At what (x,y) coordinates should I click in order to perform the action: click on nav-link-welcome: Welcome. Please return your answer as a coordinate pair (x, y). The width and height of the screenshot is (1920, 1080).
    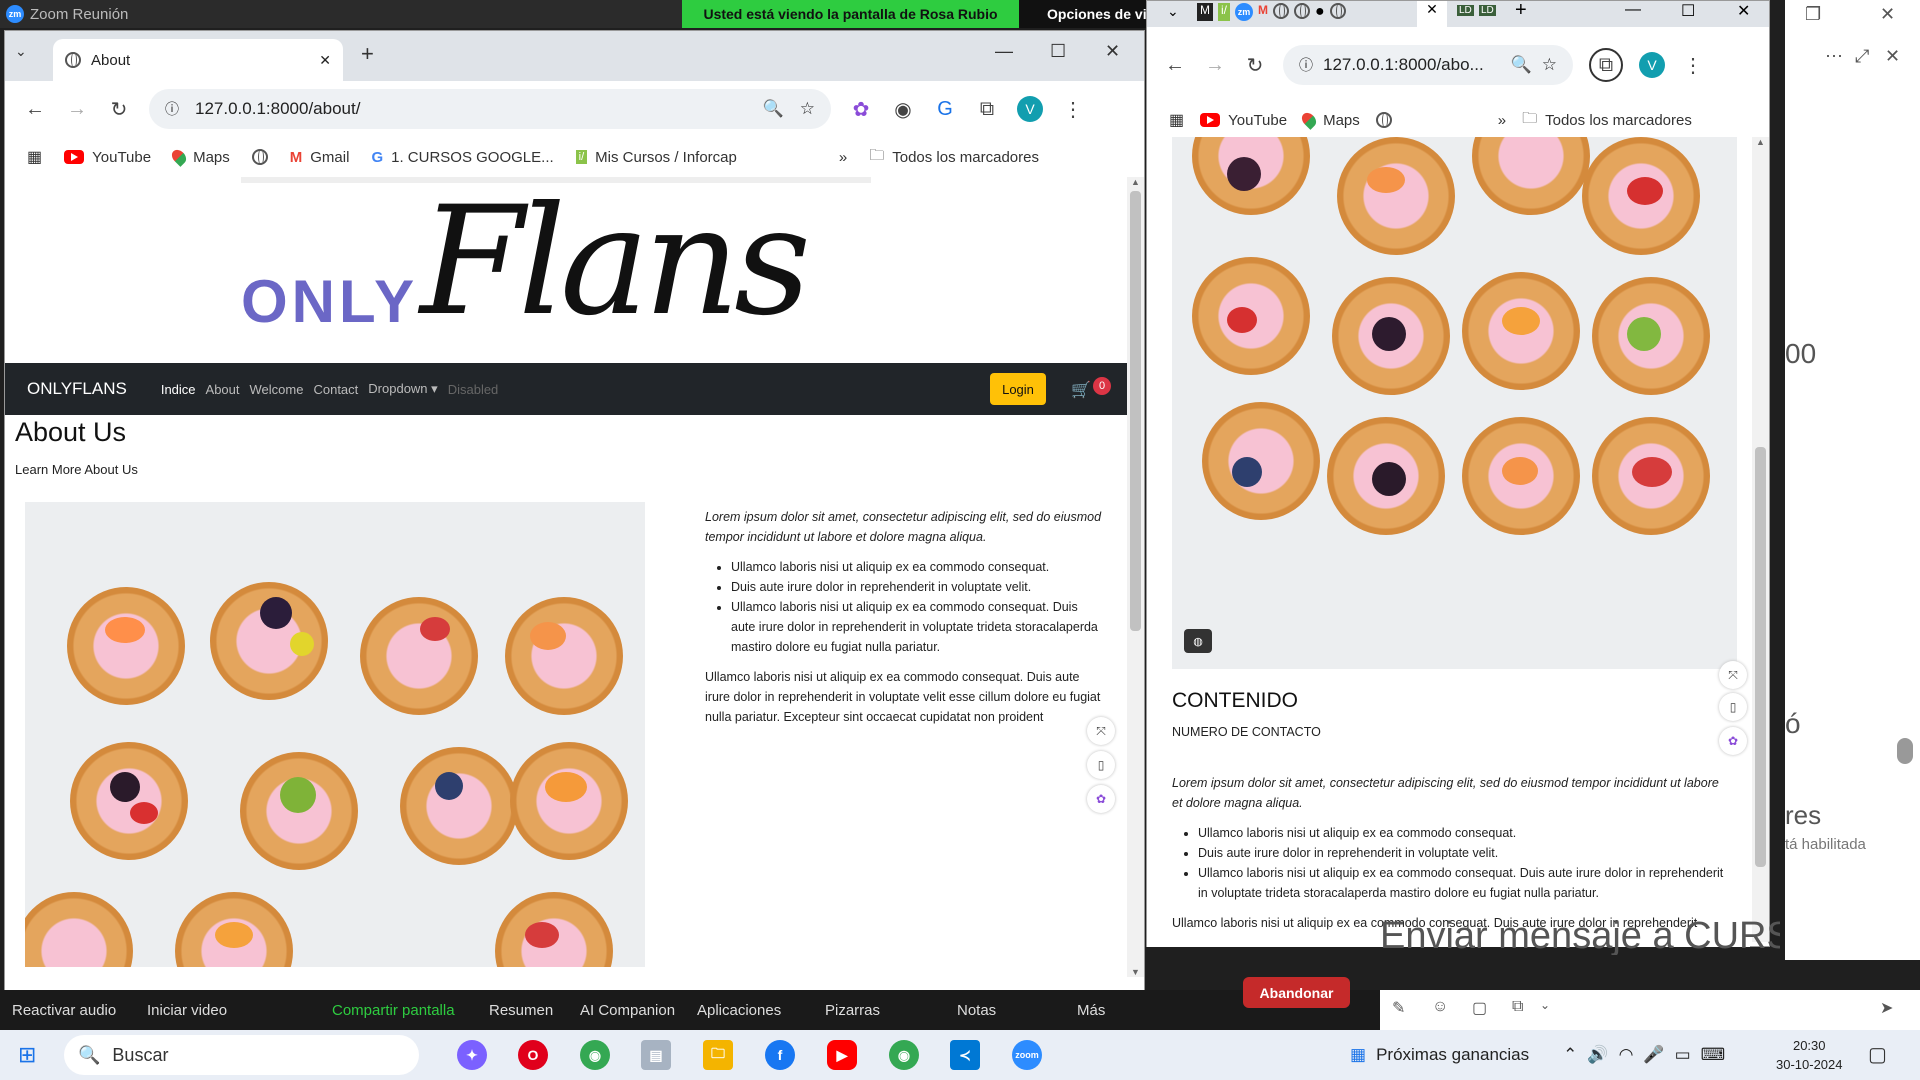
    Looking at the image, I should click on (277, 389).